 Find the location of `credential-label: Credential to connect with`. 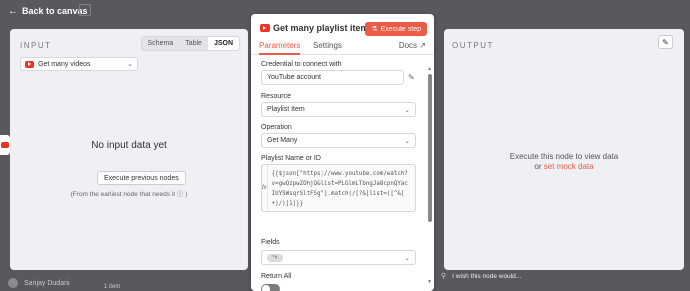

credential-label: Credential to connect with is located at coordinates (301, 64).